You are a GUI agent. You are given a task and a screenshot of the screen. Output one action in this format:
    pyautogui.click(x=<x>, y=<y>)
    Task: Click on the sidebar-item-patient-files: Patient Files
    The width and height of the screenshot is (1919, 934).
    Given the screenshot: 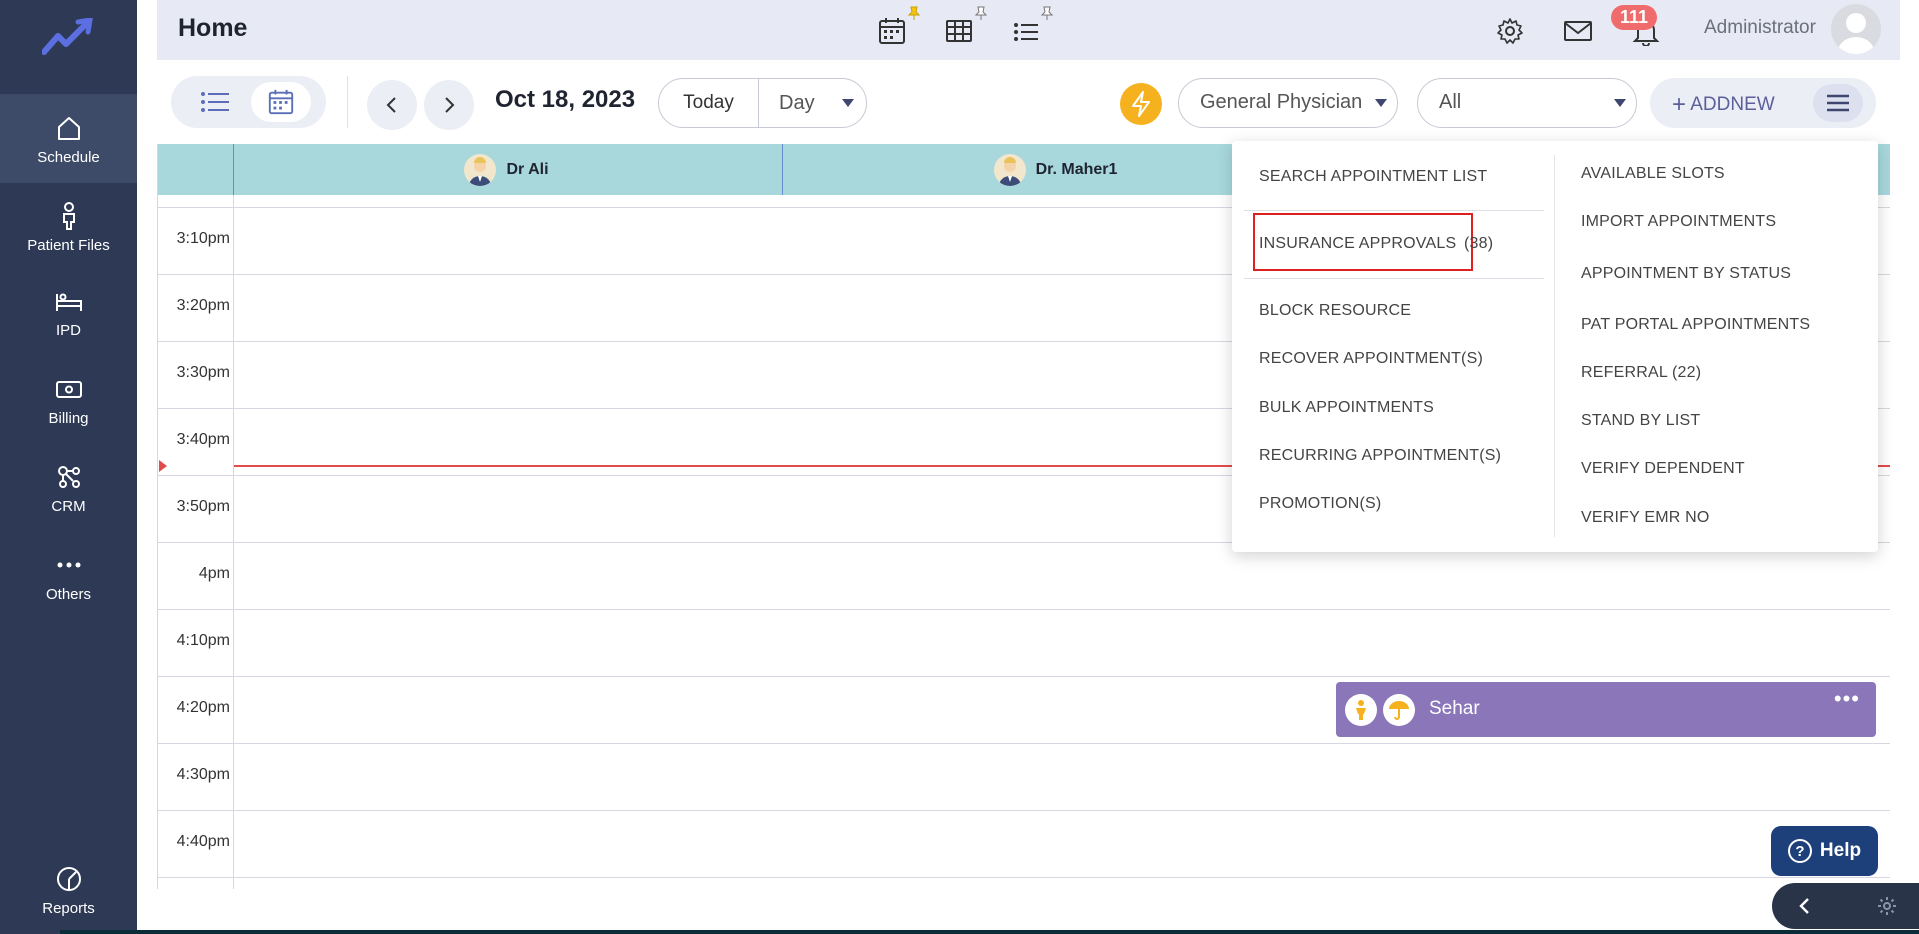 What is the action you would take?
    pyautogui.click(x=68, y=227)
    